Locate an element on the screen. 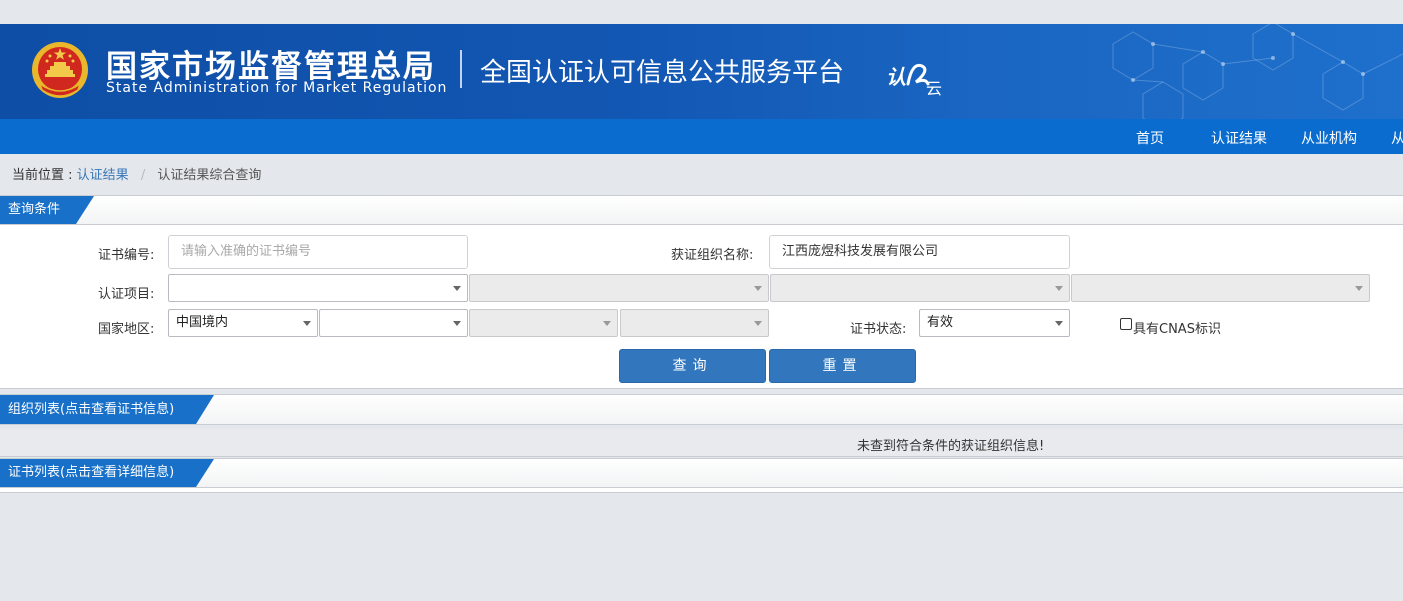 The height and width of the screenshot is (601, 1403). cert-list-header: 证书列表(点击查看详细信息) is located at coordinates (701, 473).